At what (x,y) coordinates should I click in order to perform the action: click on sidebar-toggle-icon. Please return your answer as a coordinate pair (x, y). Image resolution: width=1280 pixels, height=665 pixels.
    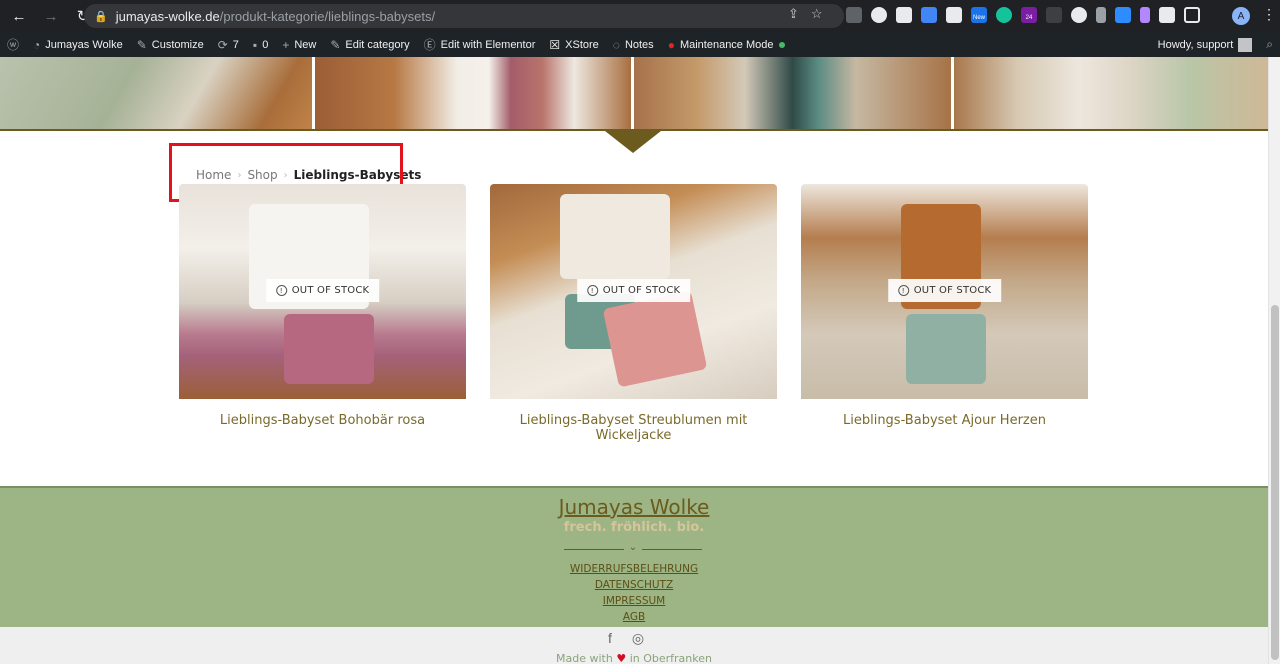
    Looking at the image, I should click on (1192, 15).